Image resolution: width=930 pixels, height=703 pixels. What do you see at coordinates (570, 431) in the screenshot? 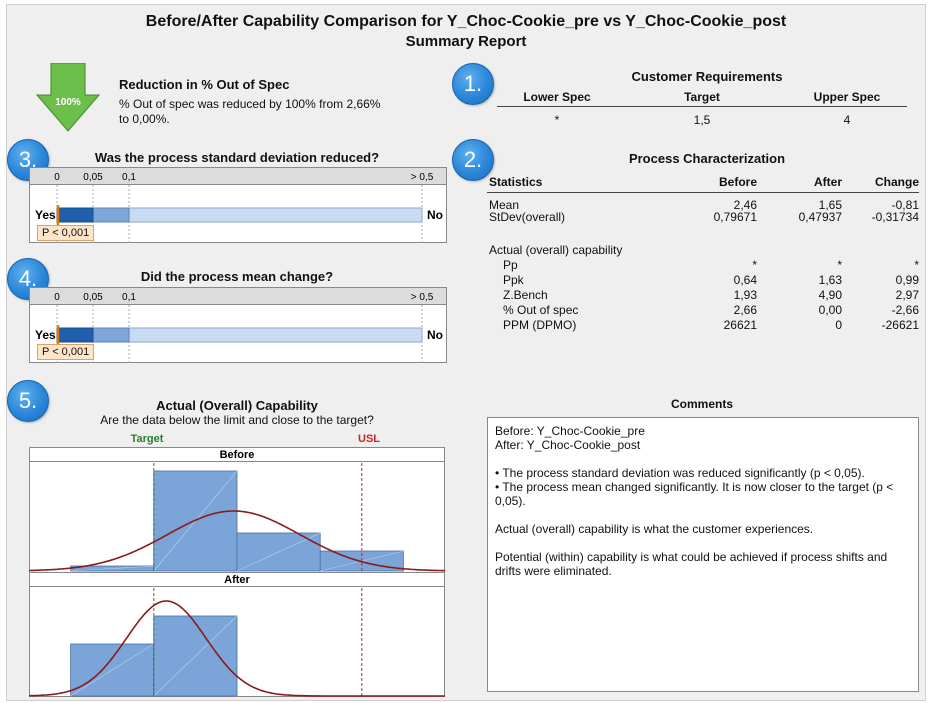
I see `comment-line: Before: Y_Choc-Cookie_pre` at bounding box center [570, 431].